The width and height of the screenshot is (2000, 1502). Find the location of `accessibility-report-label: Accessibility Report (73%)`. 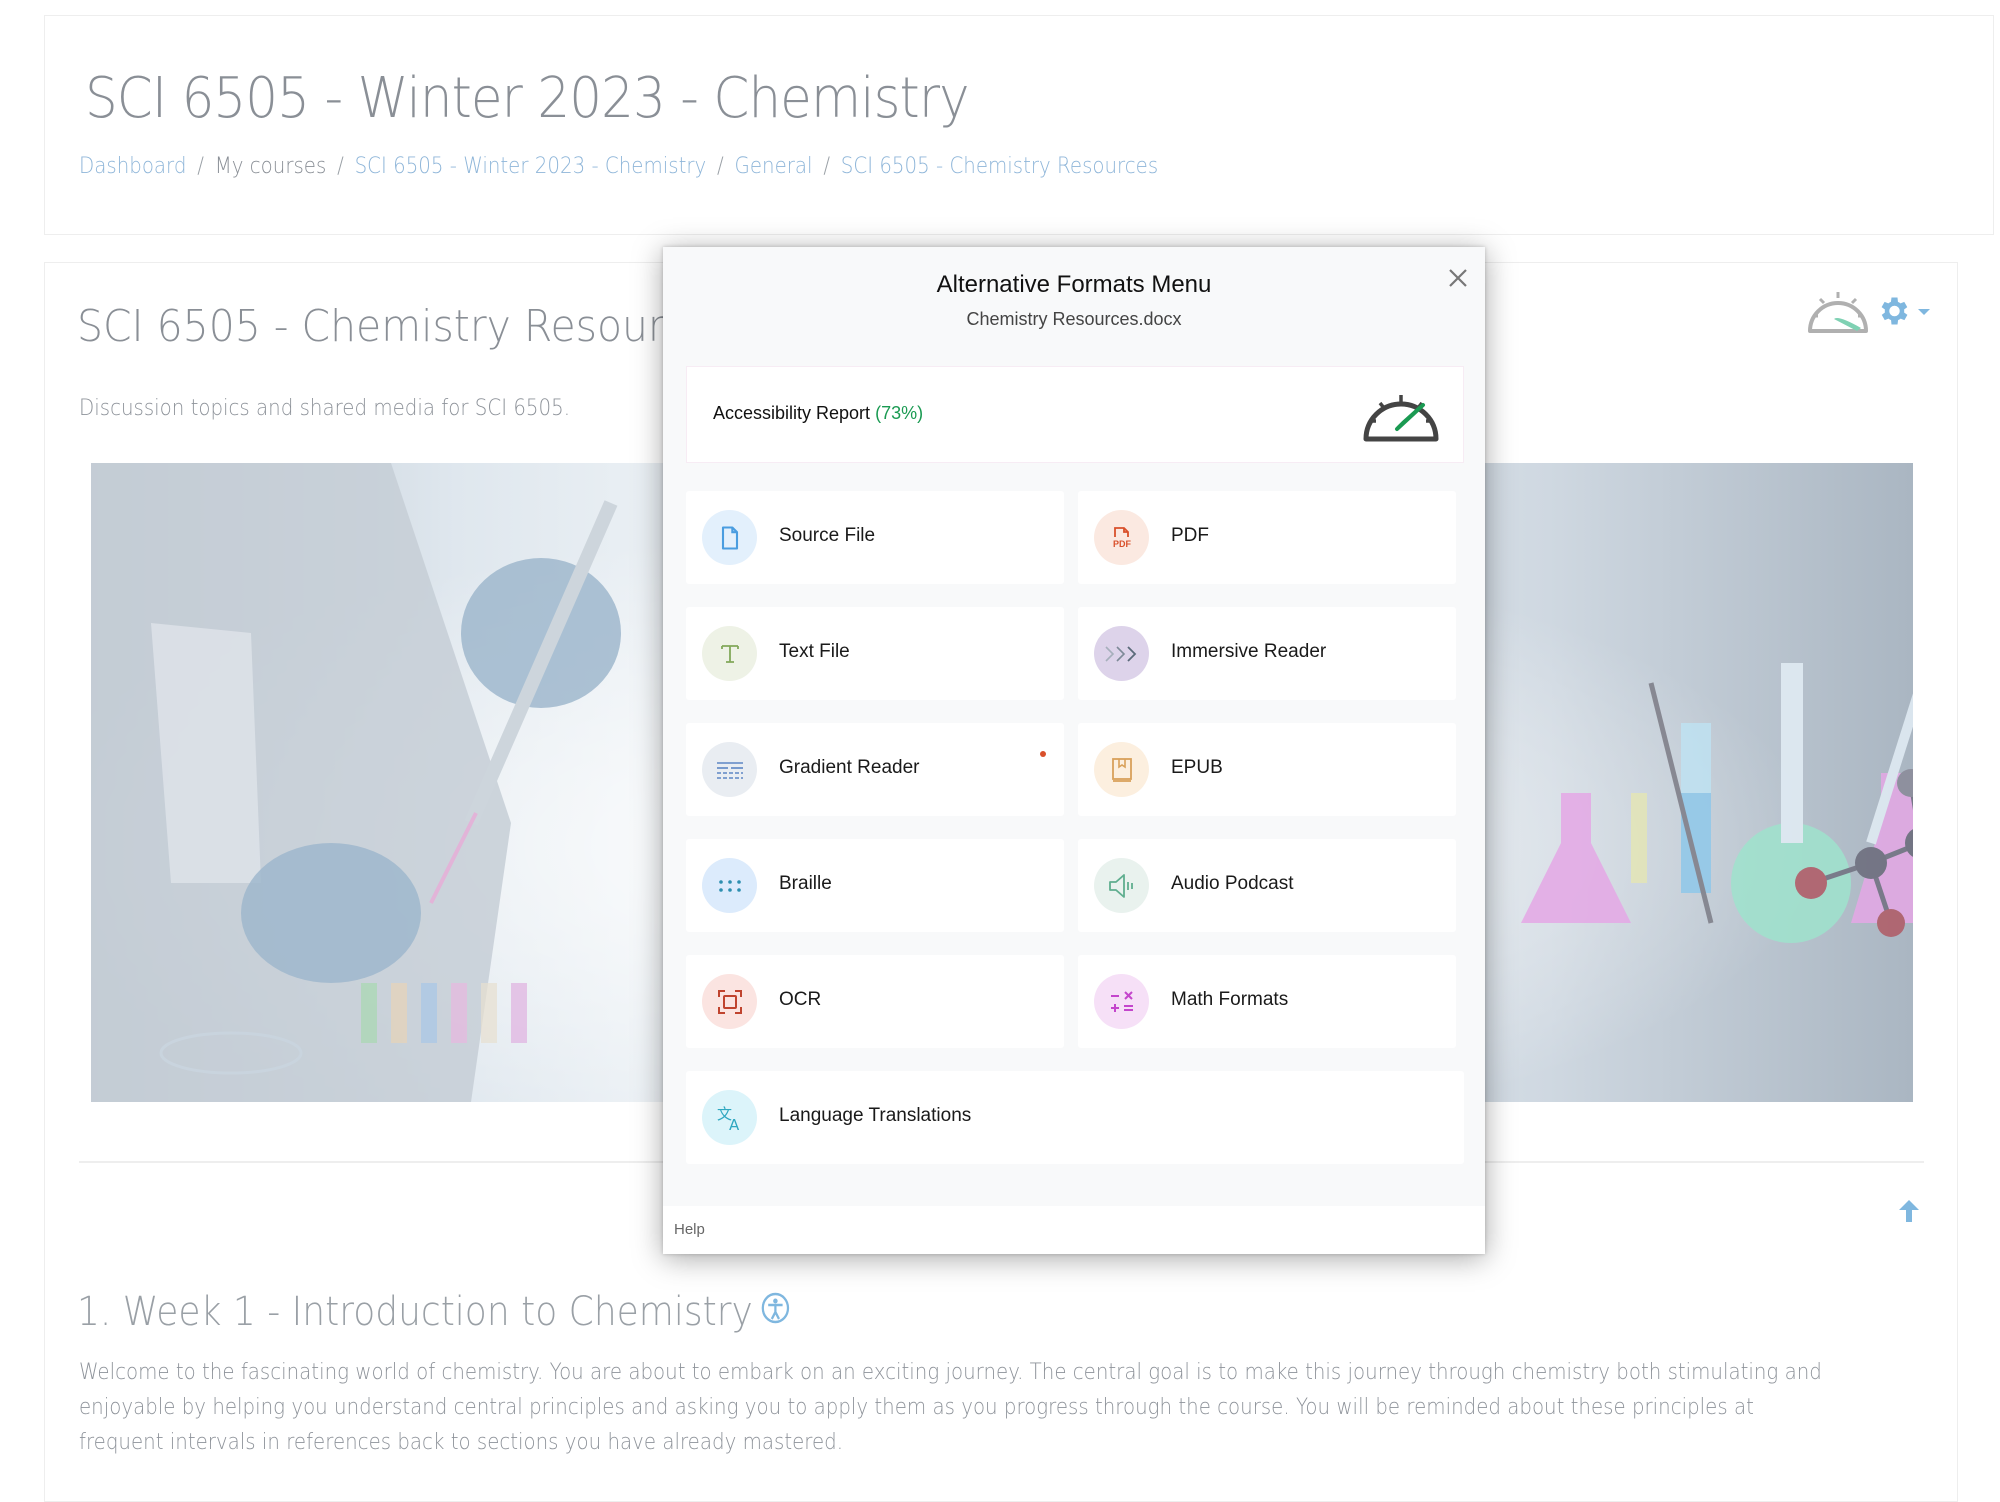

accessibility-report-label: Accessibility Report (73%) is located at coordinates (818, 413).